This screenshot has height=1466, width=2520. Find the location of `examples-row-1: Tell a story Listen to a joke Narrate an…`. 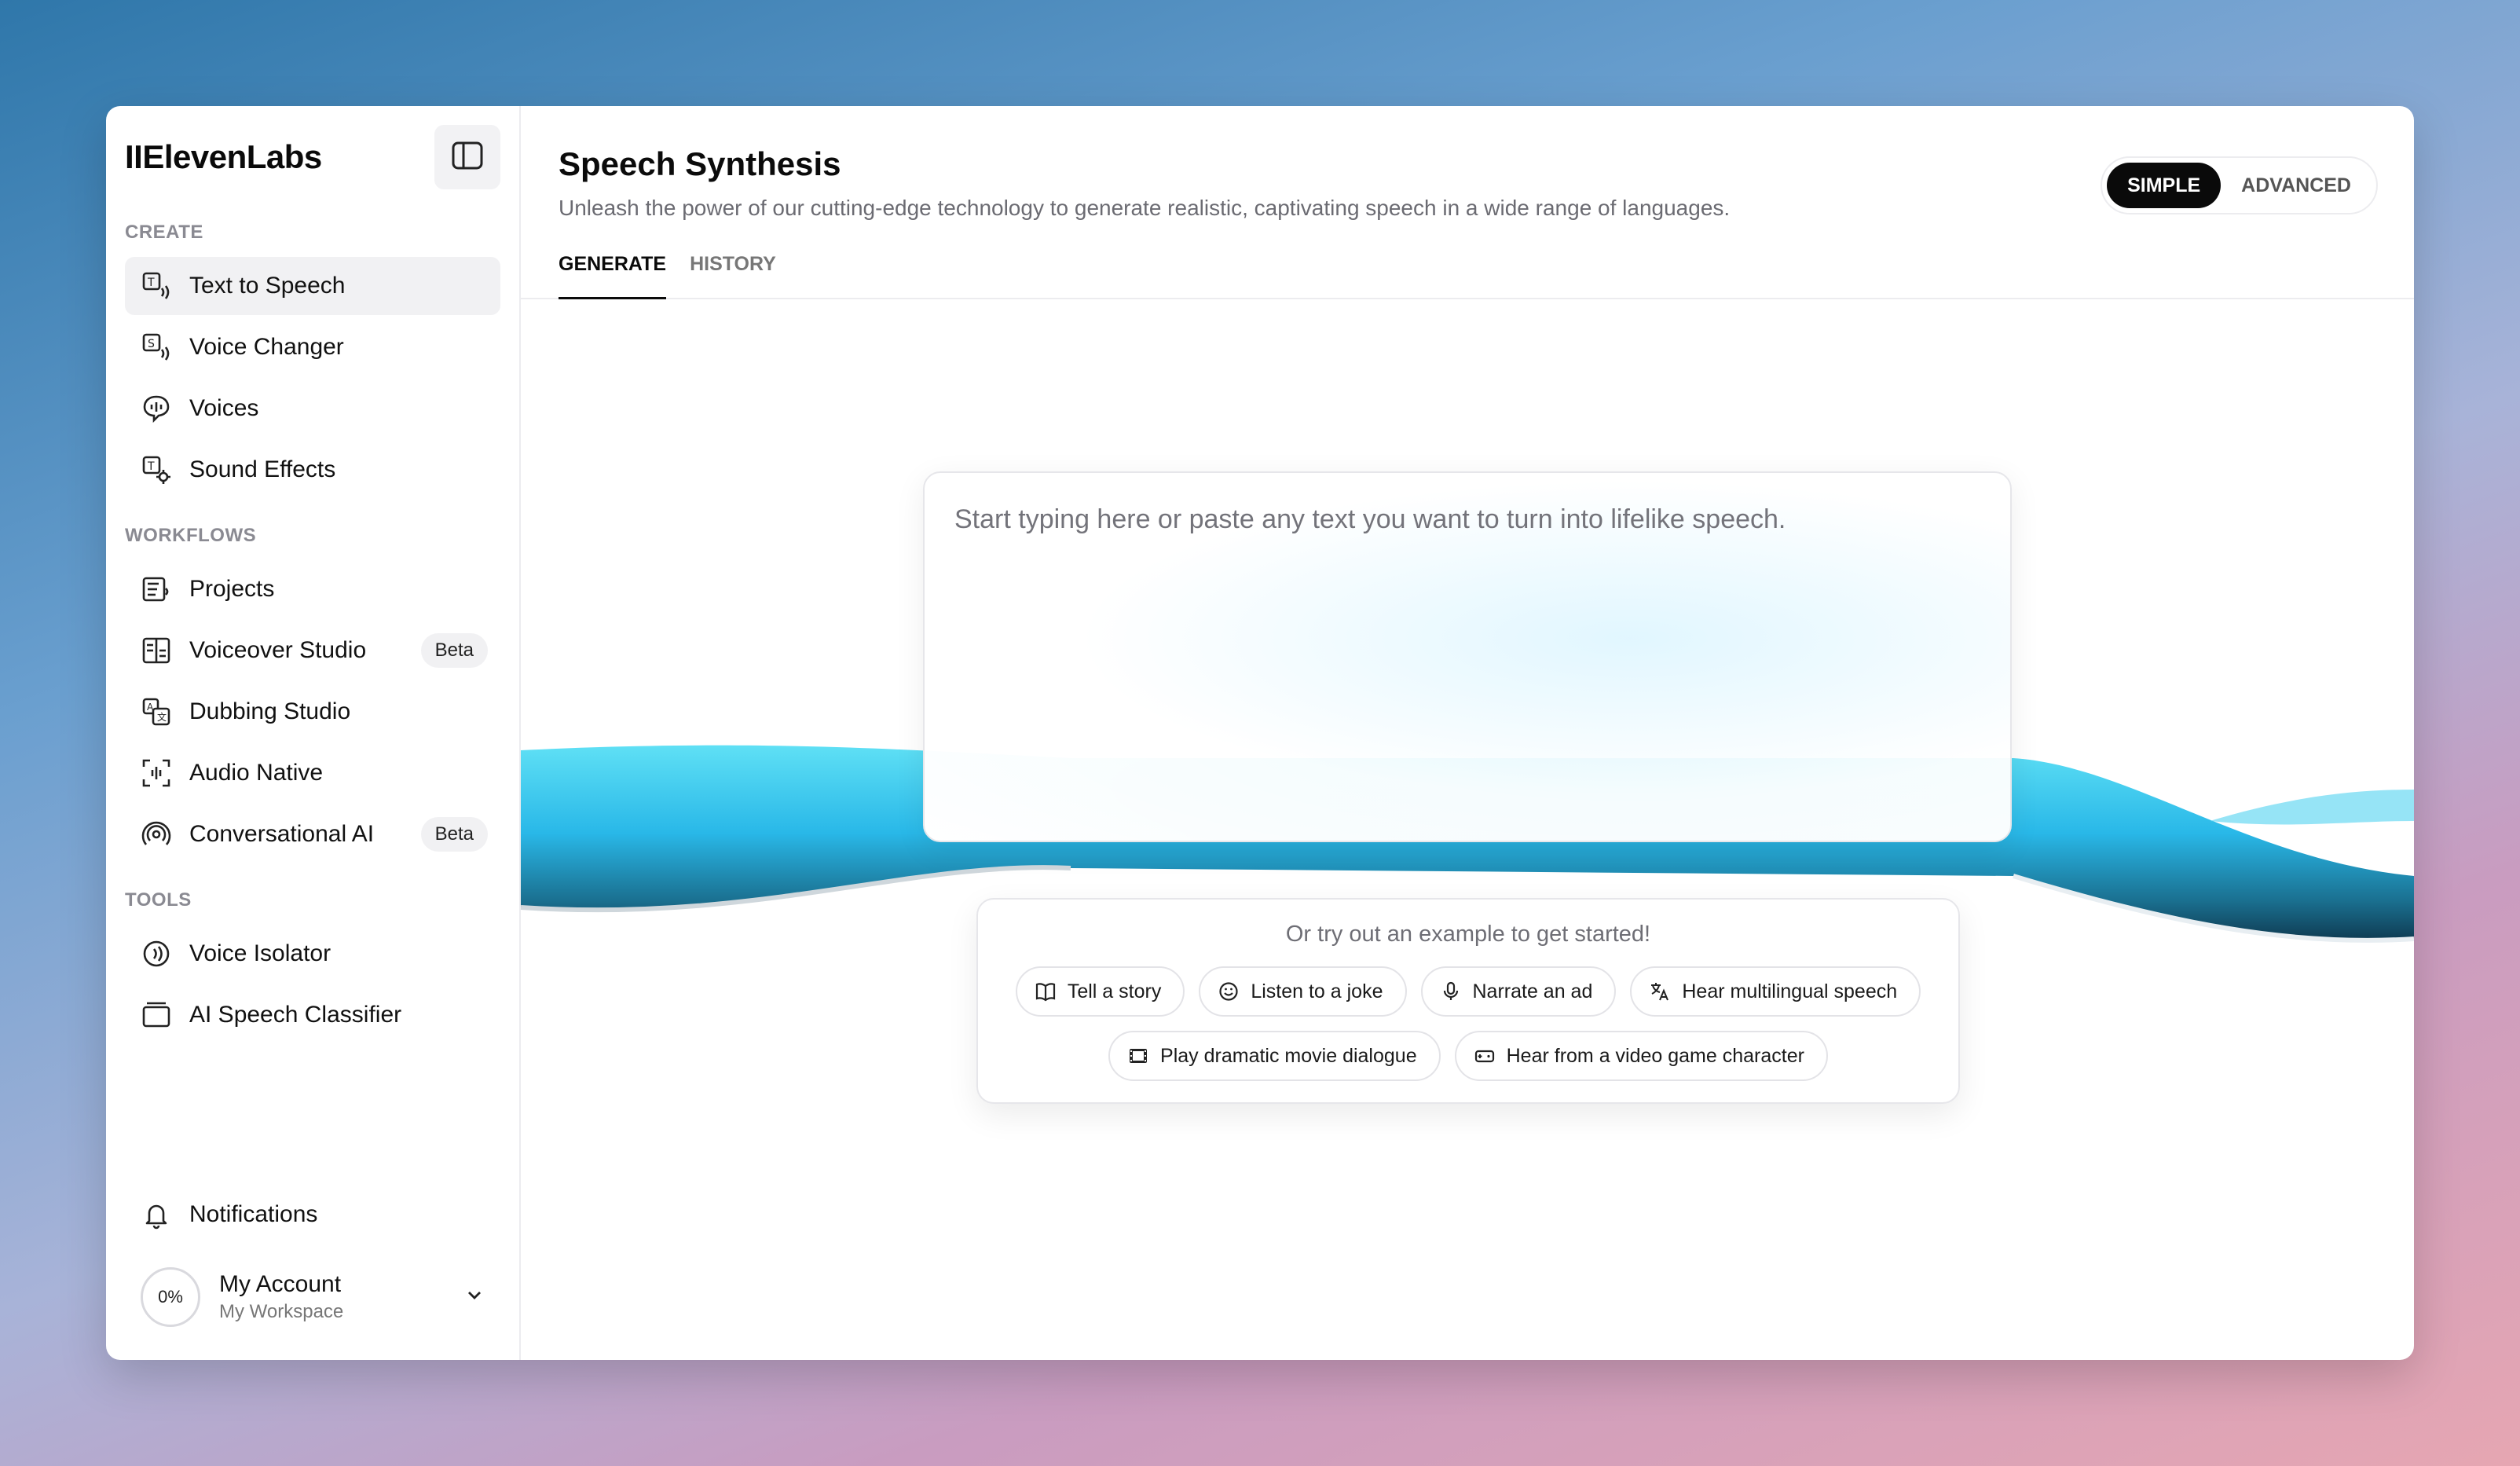

examples-row-1: Tell a story Listen to a joke Narrate an… is located at coordinates (1468, 991).